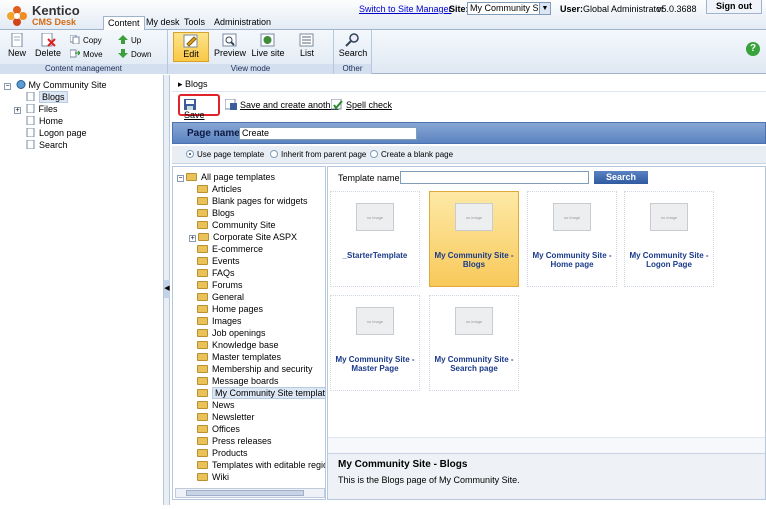  What do you see at coordinates (230, 249) in the screenshot?
I see `template-category-item: E-commerce` at bounding box center [230, 249].